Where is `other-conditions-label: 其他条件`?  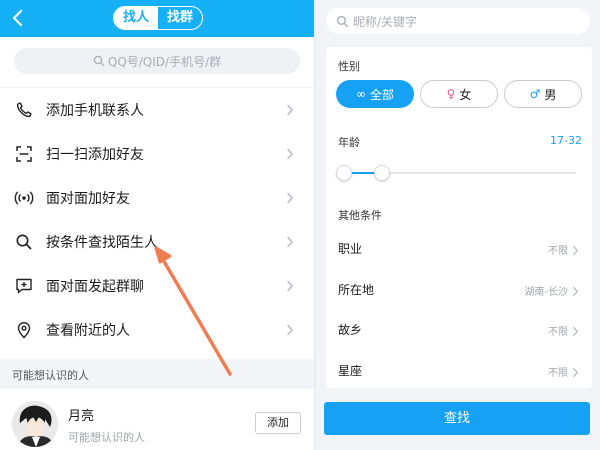
other-conditions-label: 其他条件 is located at coordinates (360, 215).